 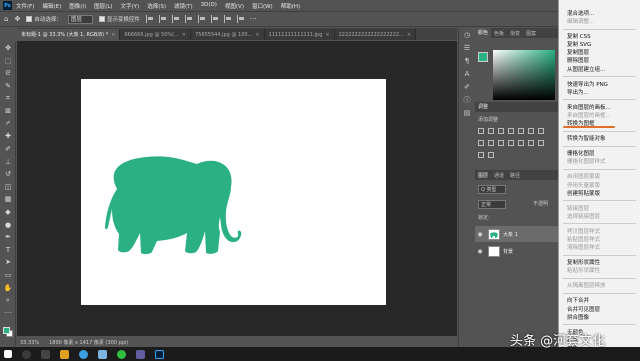 What do you see at coordinates (253, 19) in the screenshot?
I see `more-options-icon: ···` at bounding box center [253, 19].